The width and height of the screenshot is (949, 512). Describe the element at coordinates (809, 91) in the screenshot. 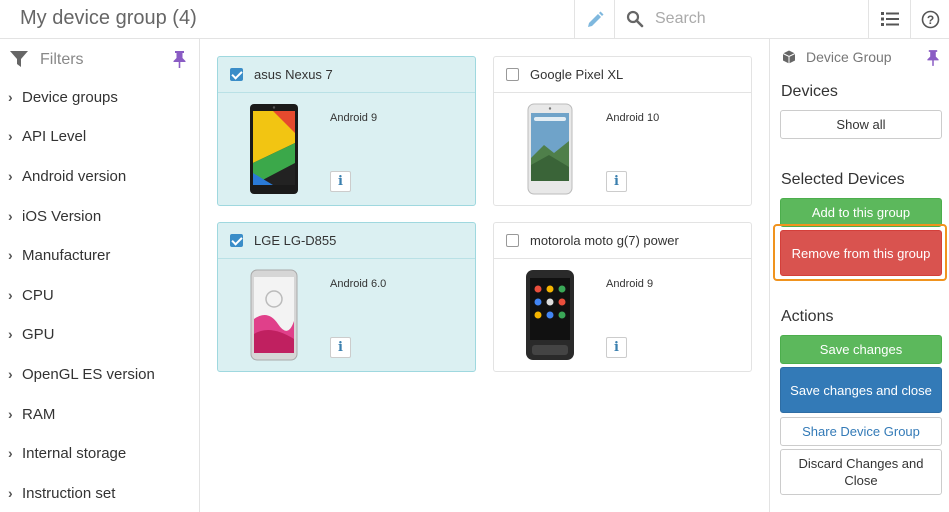

I see `devices-heading: Devices` at that location.